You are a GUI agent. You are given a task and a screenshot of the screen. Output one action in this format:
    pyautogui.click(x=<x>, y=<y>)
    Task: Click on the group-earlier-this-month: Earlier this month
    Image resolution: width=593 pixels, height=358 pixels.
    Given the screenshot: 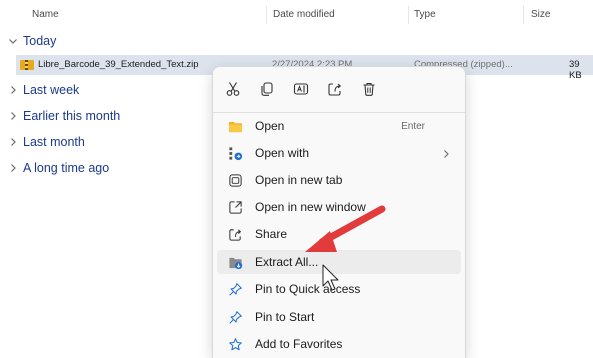 What is the action you would take?
    pyautogui.click(x=64, y=116)
    